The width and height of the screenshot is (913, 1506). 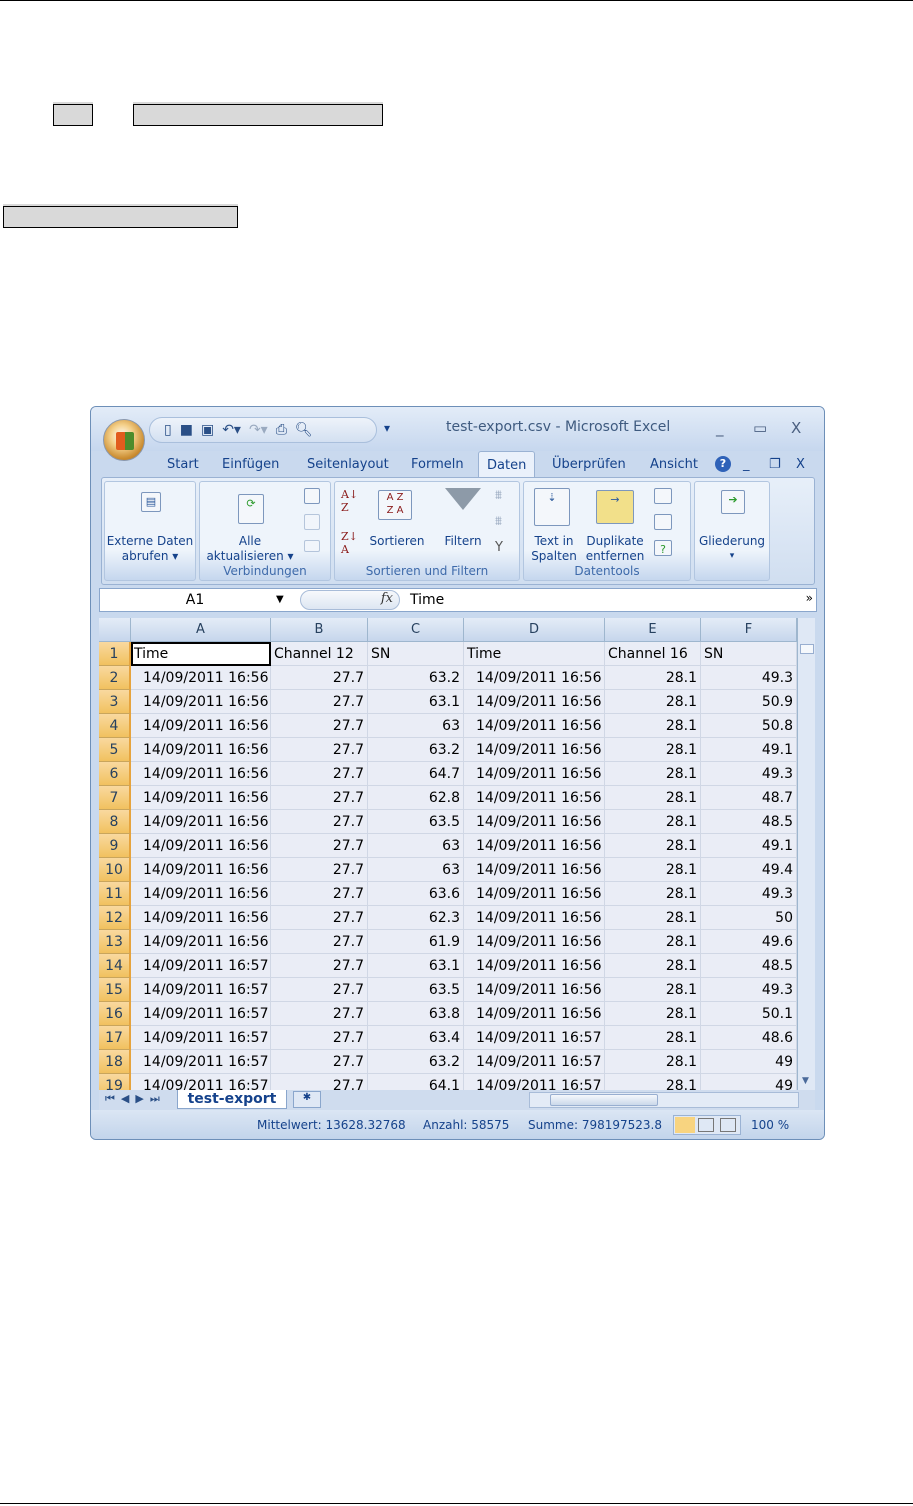 What do you see at coordinates (749, 942) in the screenshot?
I see `cell: 49.6` at bounding box center [749, 942].